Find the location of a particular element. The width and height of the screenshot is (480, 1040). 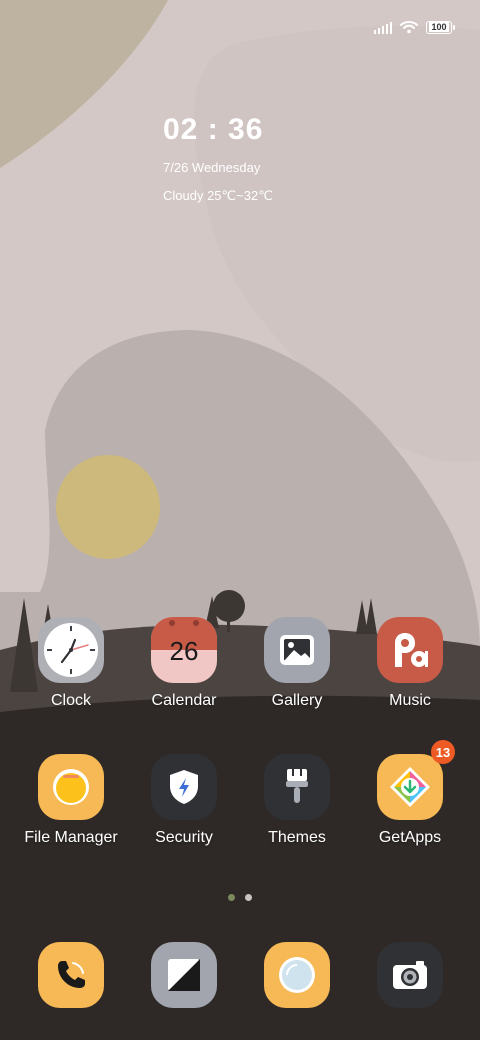

shield-icon is located at coordinates (184, 787).